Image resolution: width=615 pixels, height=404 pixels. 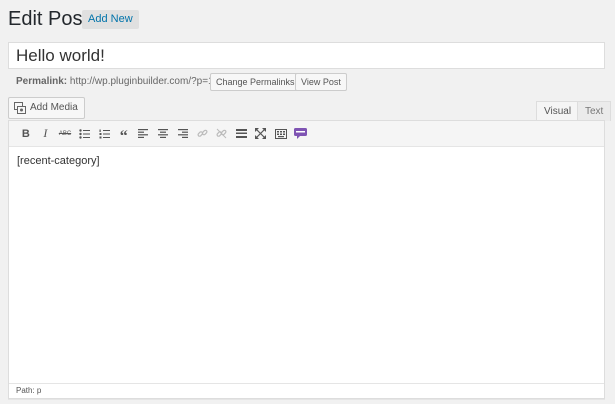 What do you see at coordinates (306, 55) in the screenshot?
I see `post-title-input: Hello world!` at bounding box center [306, 55].